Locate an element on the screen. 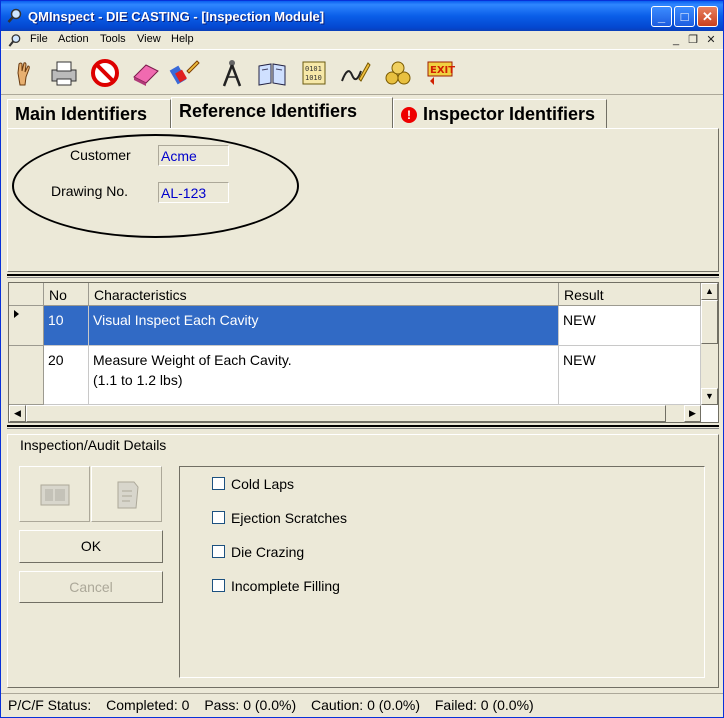  signature-button is located at coordinates (355, 73).